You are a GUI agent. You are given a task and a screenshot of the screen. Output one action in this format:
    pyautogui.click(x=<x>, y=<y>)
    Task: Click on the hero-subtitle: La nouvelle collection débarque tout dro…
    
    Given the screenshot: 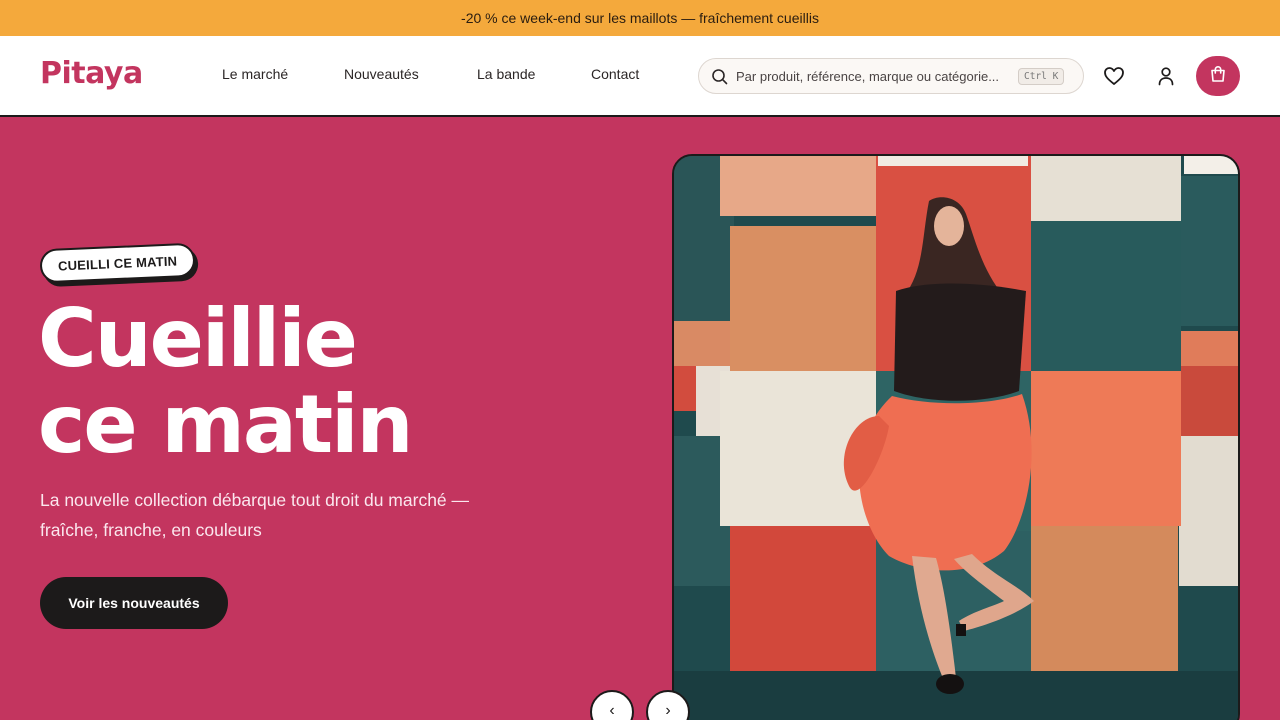 What is the action you would take?
    pyautogui.click(x=255, y=515)
    